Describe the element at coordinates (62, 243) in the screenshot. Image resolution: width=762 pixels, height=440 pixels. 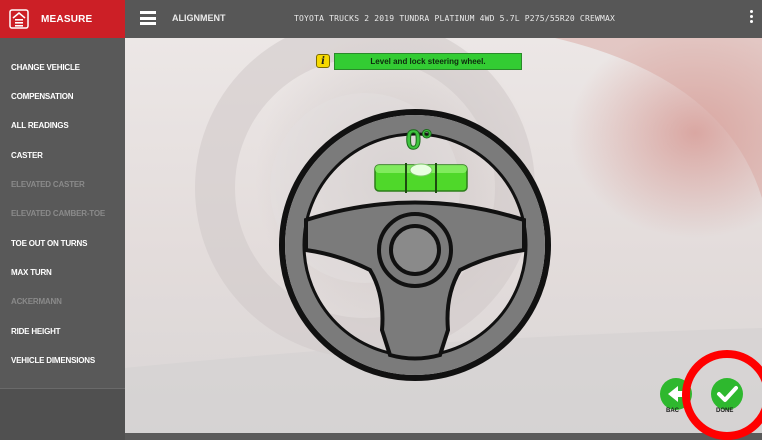
I see `sidebar-item-toe-out-on-turns: TOE OUT ON TURNS` at that location.